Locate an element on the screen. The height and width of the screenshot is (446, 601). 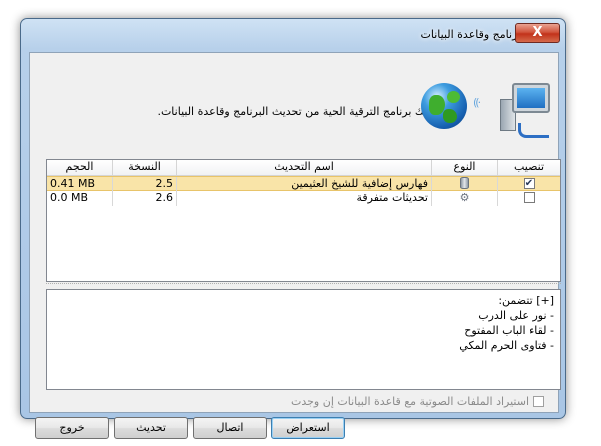
gear-icon: ⚙ is located at coordinates (464, 197).